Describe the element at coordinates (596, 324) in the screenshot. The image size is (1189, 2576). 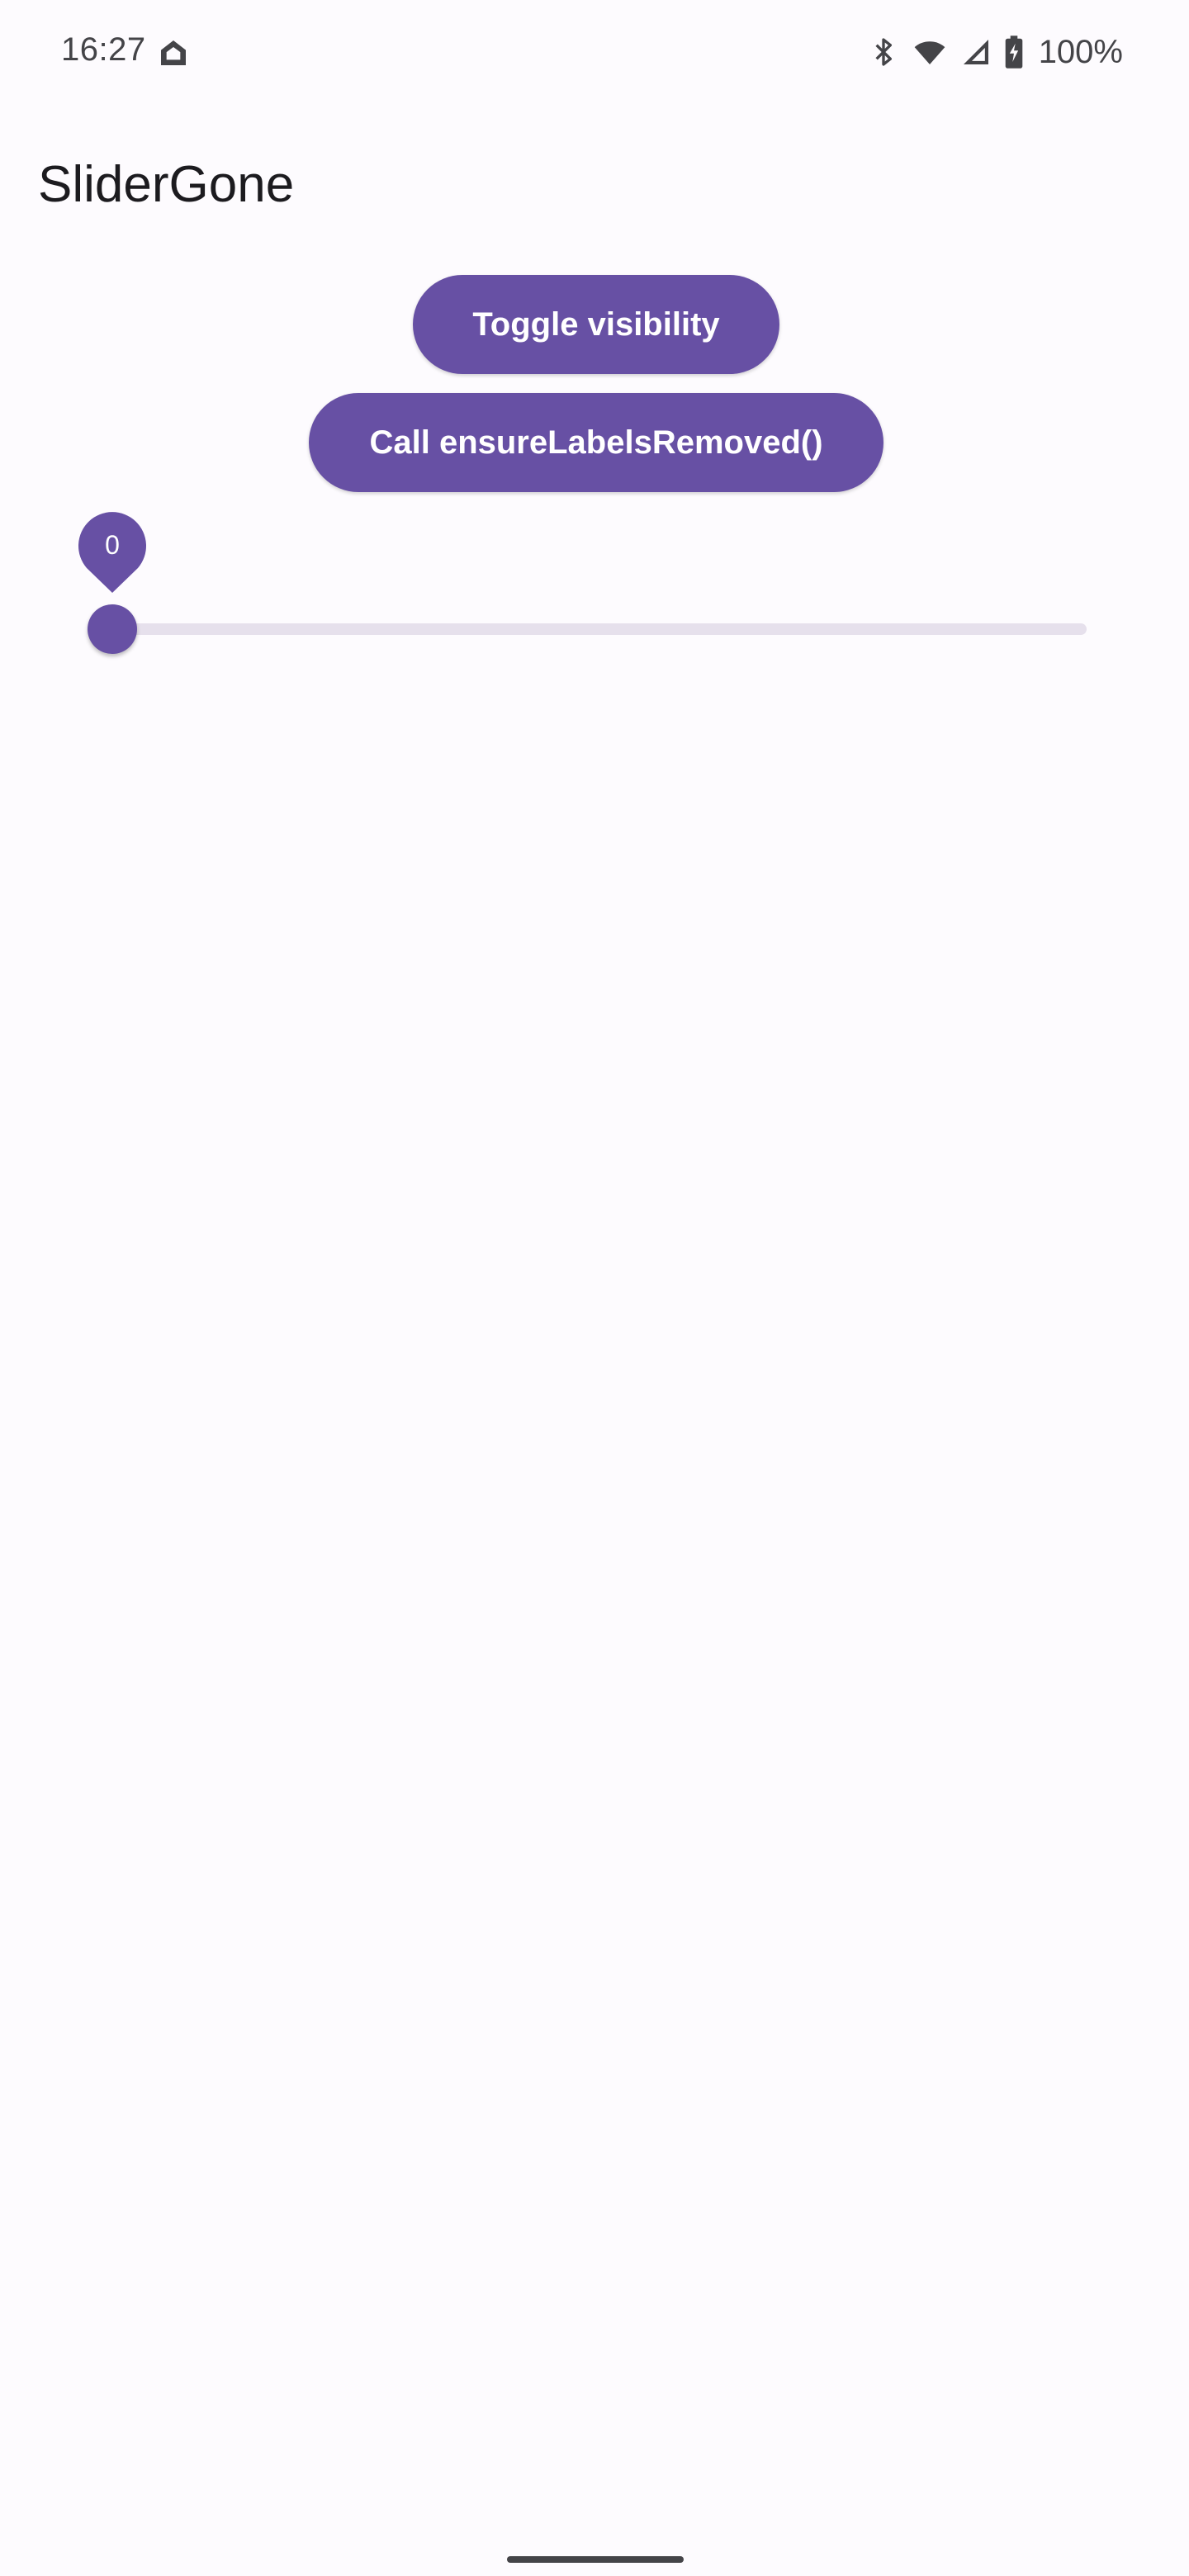
I see `toggle-visibility-button: Toggle visibility` at that location.